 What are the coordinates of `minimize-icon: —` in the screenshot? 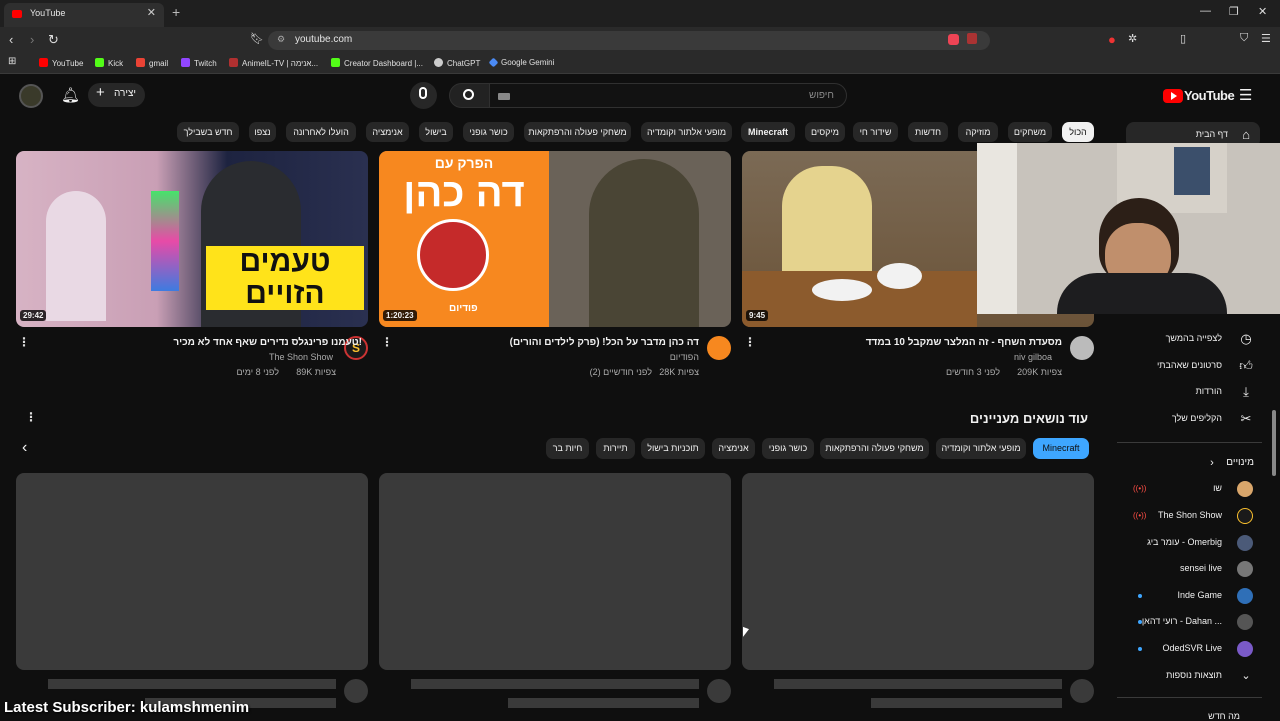 It's located at (1205, 11).